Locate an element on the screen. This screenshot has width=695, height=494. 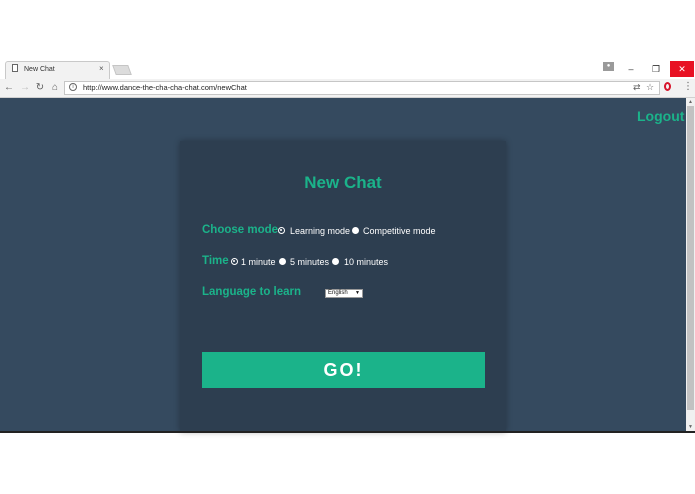
home-icon: ⌂ is located at coordinates (55, 87).